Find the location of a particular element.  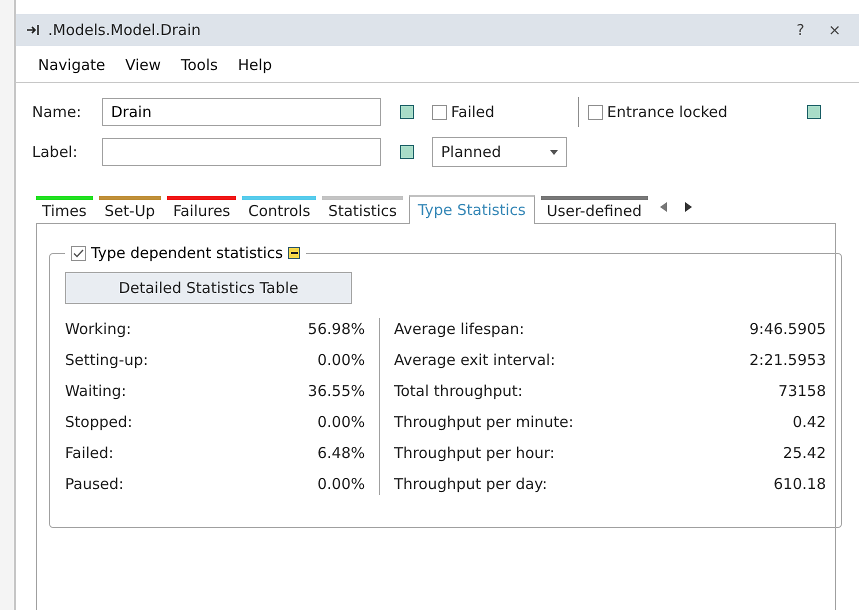

group-title: Type dependent statistics is located at coordinates (187, 253).